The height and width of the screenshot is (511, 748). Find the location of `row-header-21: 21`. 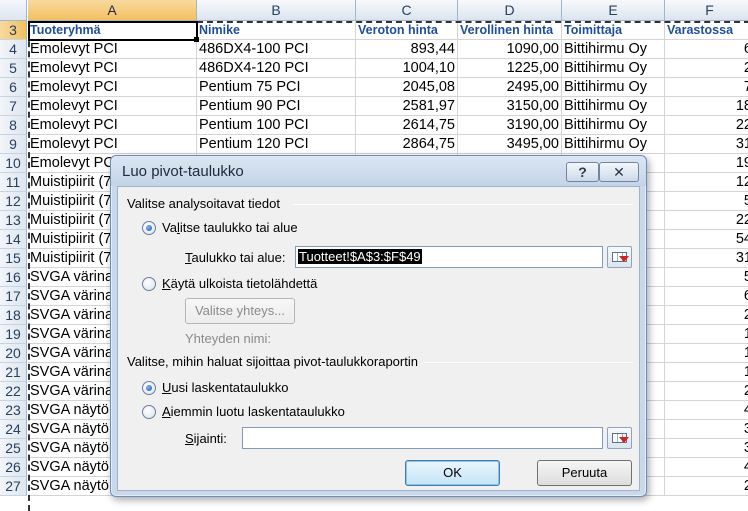

row-header-21: 21 is located at coordinates (13, 372).